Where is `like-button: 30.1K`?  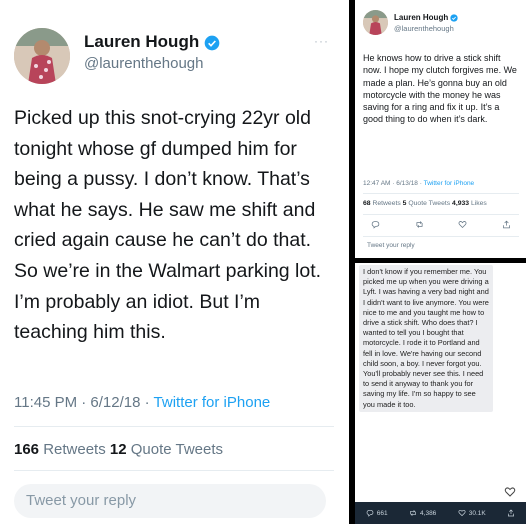 like-button: 30.1K is located at coordinates (472, 513).